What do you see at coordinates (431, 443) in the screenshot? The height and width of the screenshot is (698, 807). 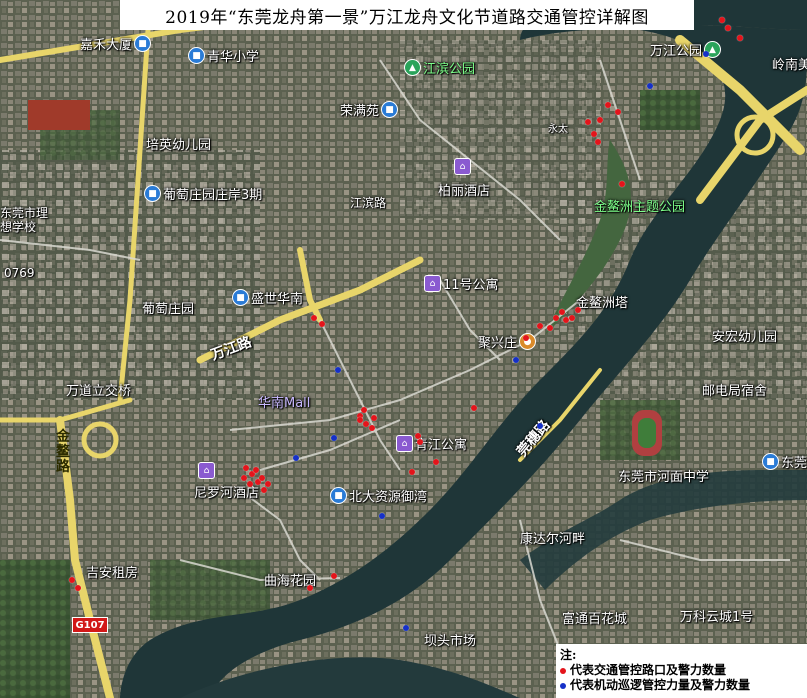 I see `poi-label: ⌂ 青江公寓` at bounding box center [431, 443].